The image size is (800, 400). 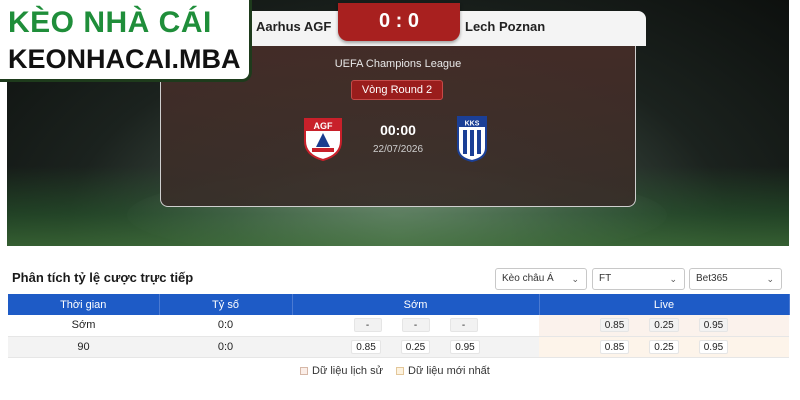 What do you see at coordinates (712, 278) in the screenshot?
I see `bookmaker-value: Bet365` at bounding box center [712, 278].